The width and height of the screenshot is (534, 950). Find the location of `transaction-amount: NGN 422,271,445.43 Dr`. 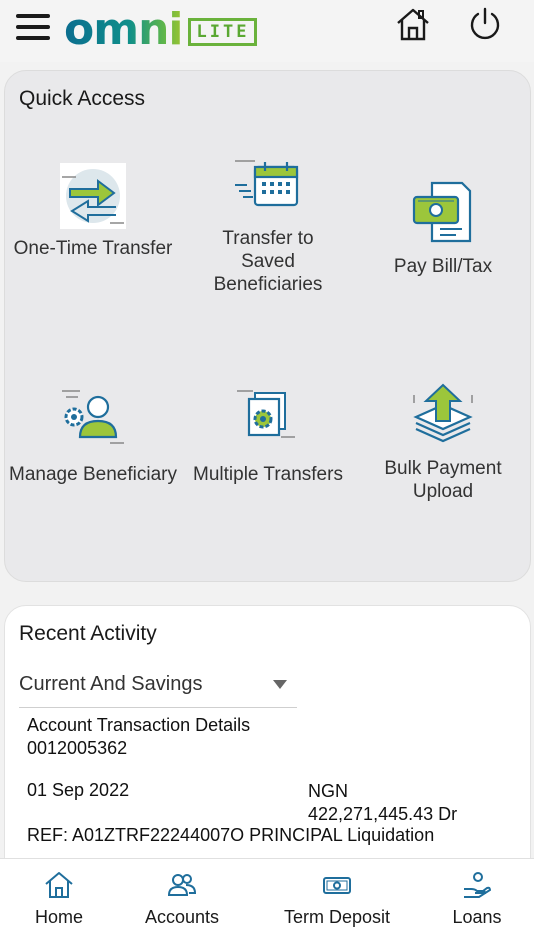

transaction-amount: NGN 422,271,445.43 Dr is located at coordinates (382, 803).